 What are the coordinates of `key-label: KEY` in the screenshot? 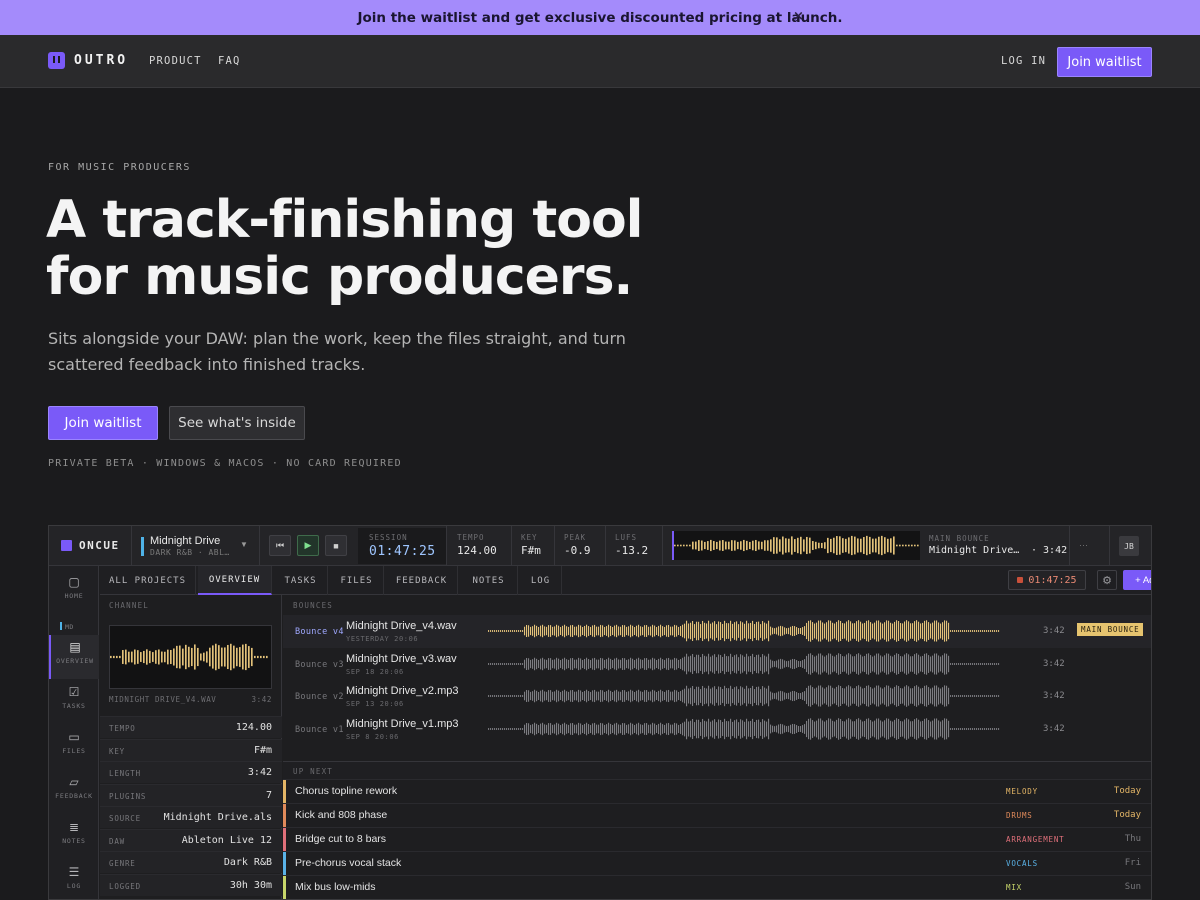 It's located at (529, 537).